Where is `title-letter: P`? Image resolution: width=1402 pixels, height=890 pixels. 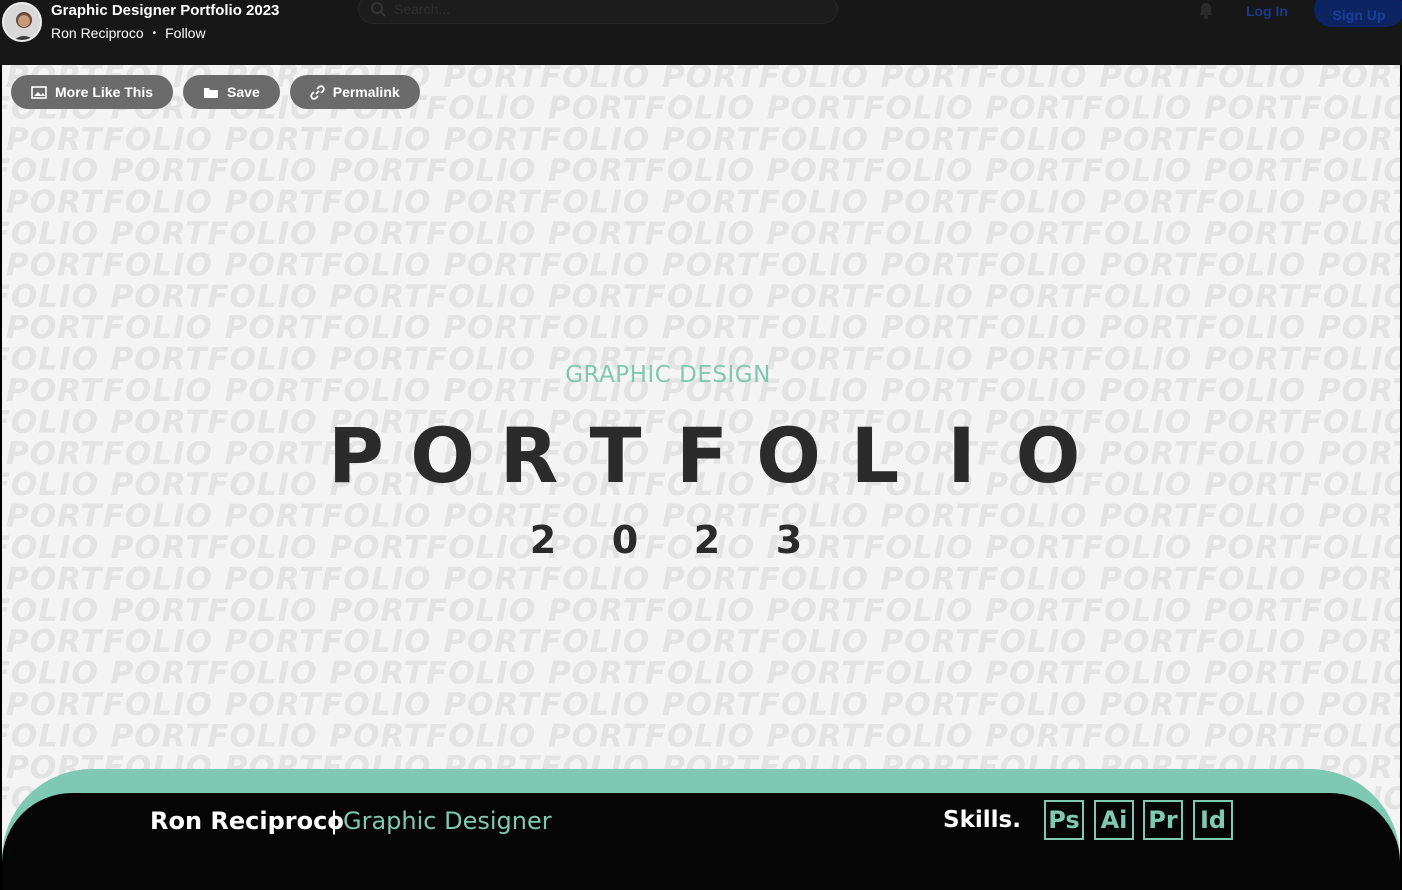 title-letter: P is located at coordinates (356, 455).